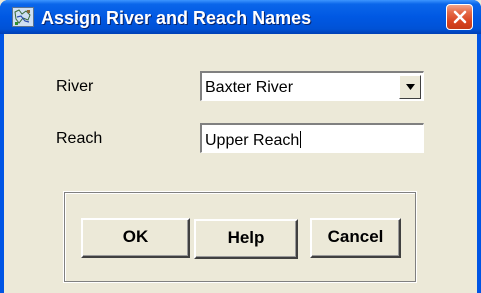 The width and height of the screenshot is (481, 293). I want to click on river-dropdown-button, so click(410, 87).